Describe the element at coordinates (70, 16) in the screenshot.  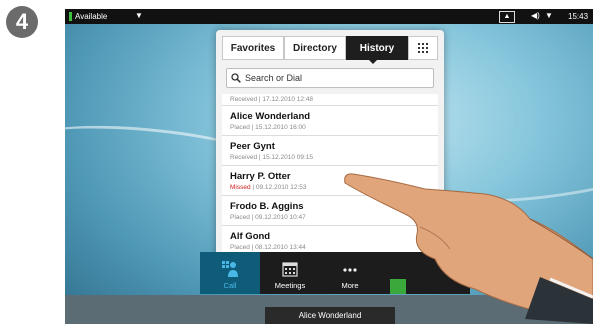
I see `availability-indicator-icon` at that location.